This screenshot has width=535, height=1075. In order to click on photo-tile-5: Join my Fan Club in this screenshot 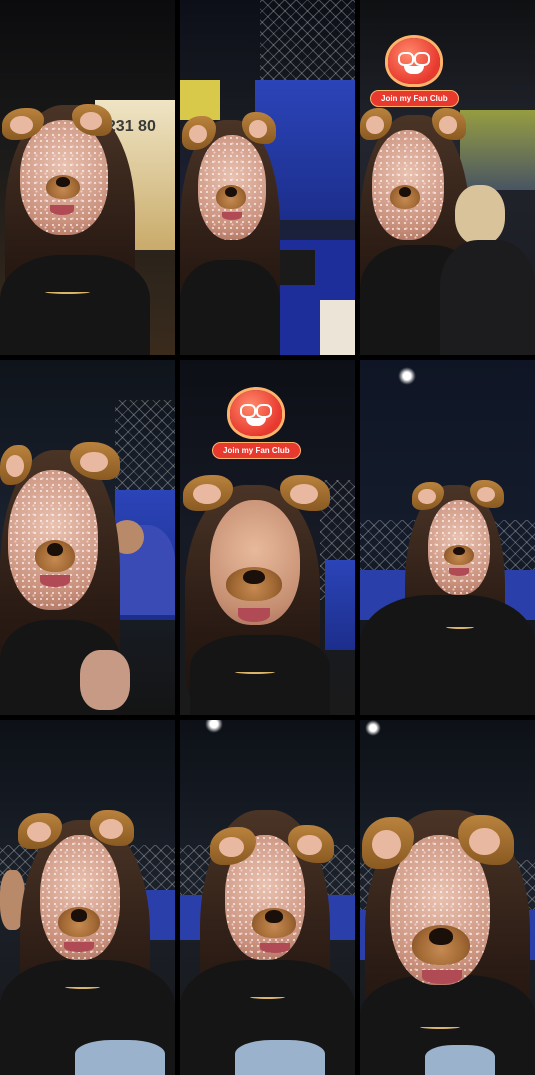, I will do `click(267, 537)`.